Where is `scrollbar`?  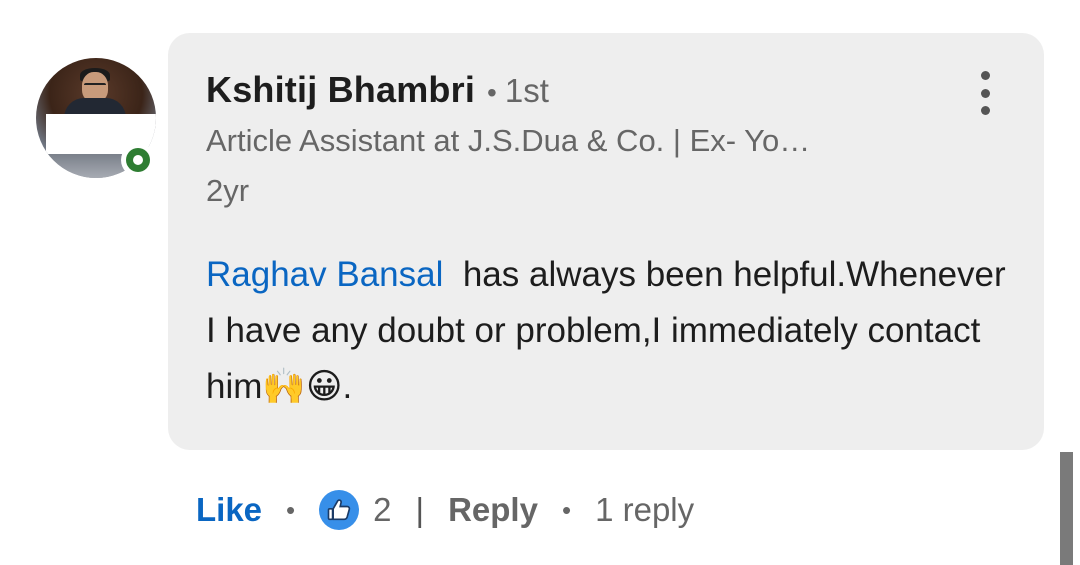 scrollbar is located at coordinates (1066, 508).